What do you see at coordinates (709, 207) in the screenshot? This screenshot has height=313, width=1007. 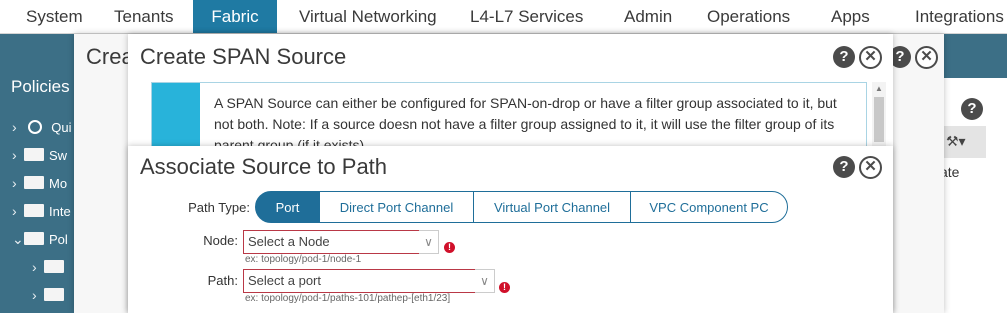 I see `path-type-vpc-component-pc: VPC Component PC` at bounding box center [709, 207].